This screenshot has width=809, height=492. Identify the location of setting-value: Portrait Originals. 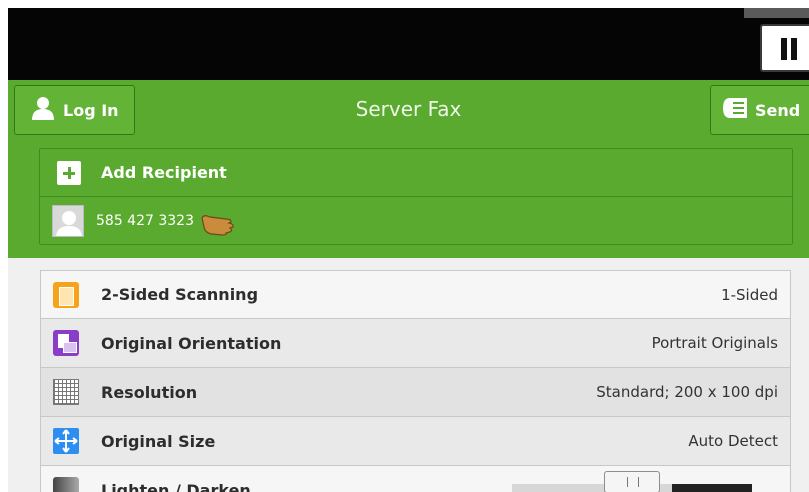
(714, 343).